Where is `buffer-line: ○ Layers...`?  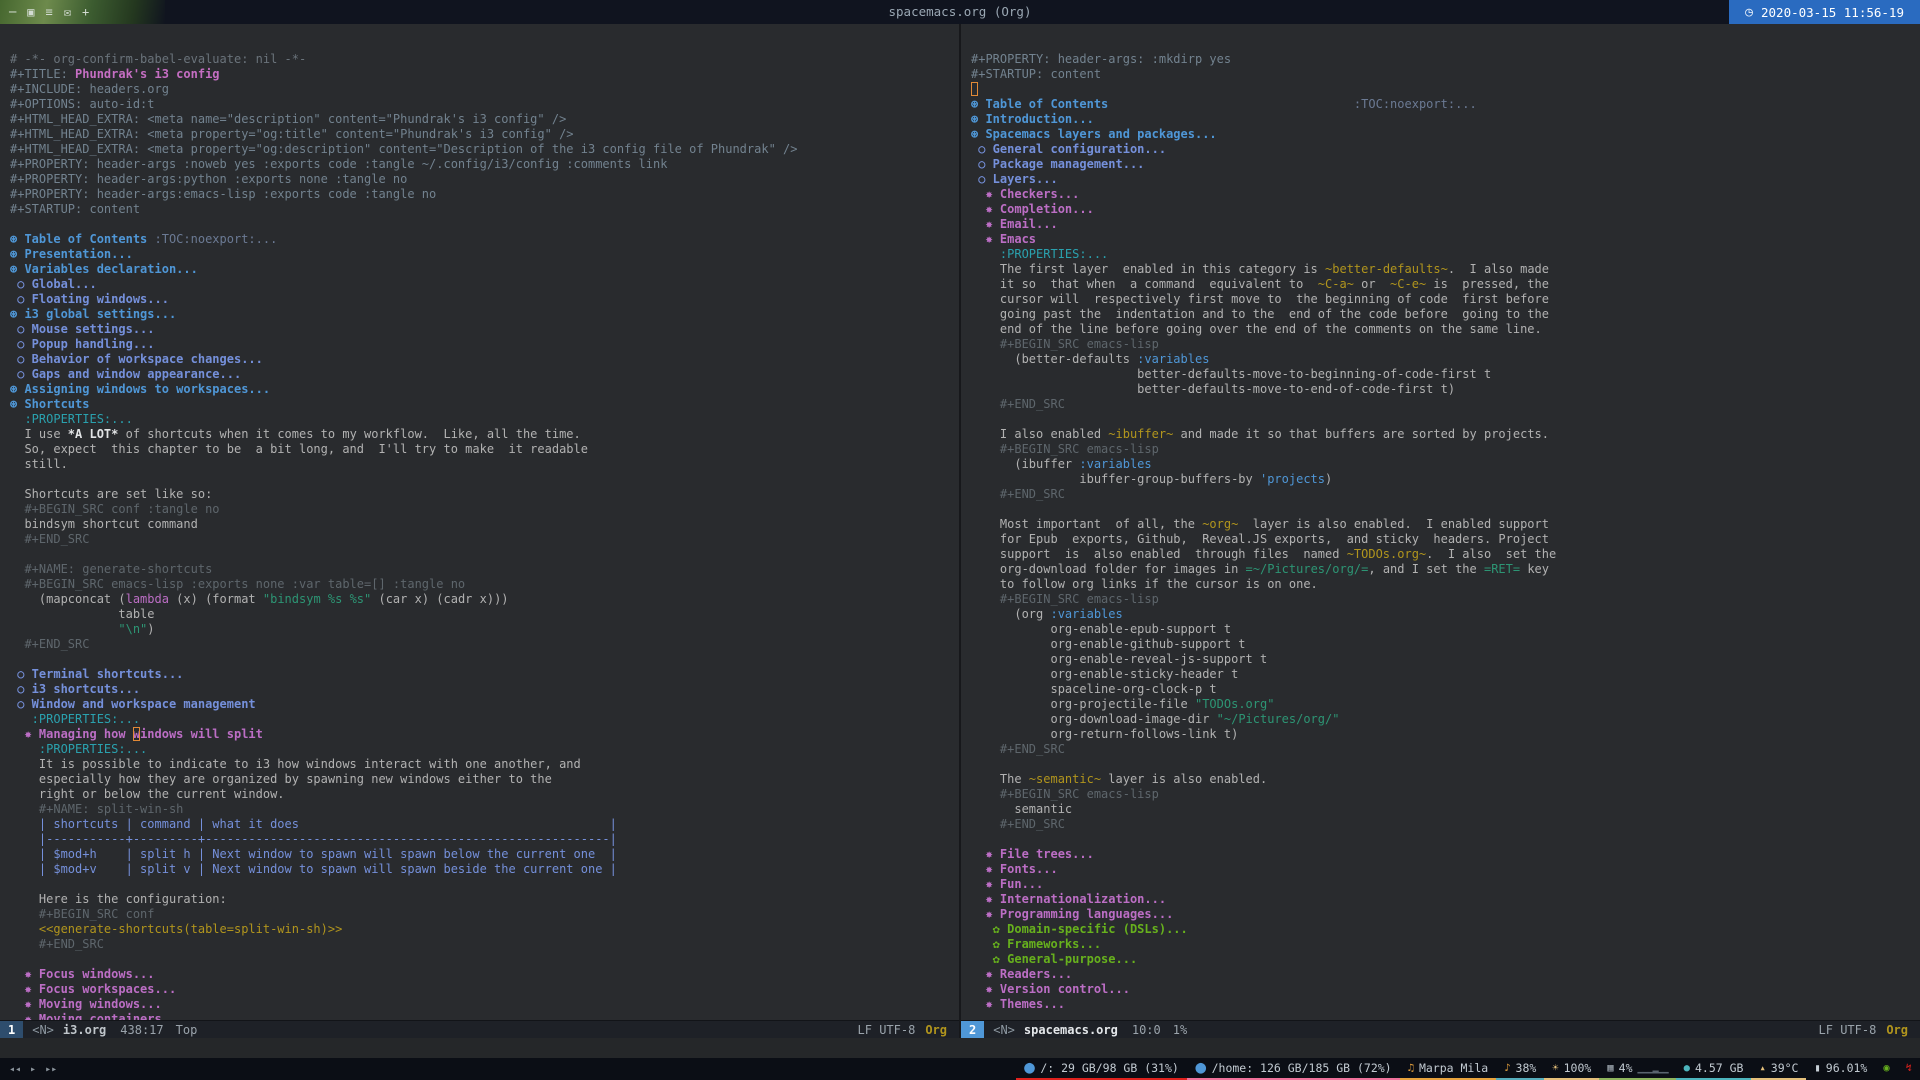 buffer-line: ○ Layers... is located at coordinates (1445, 179).